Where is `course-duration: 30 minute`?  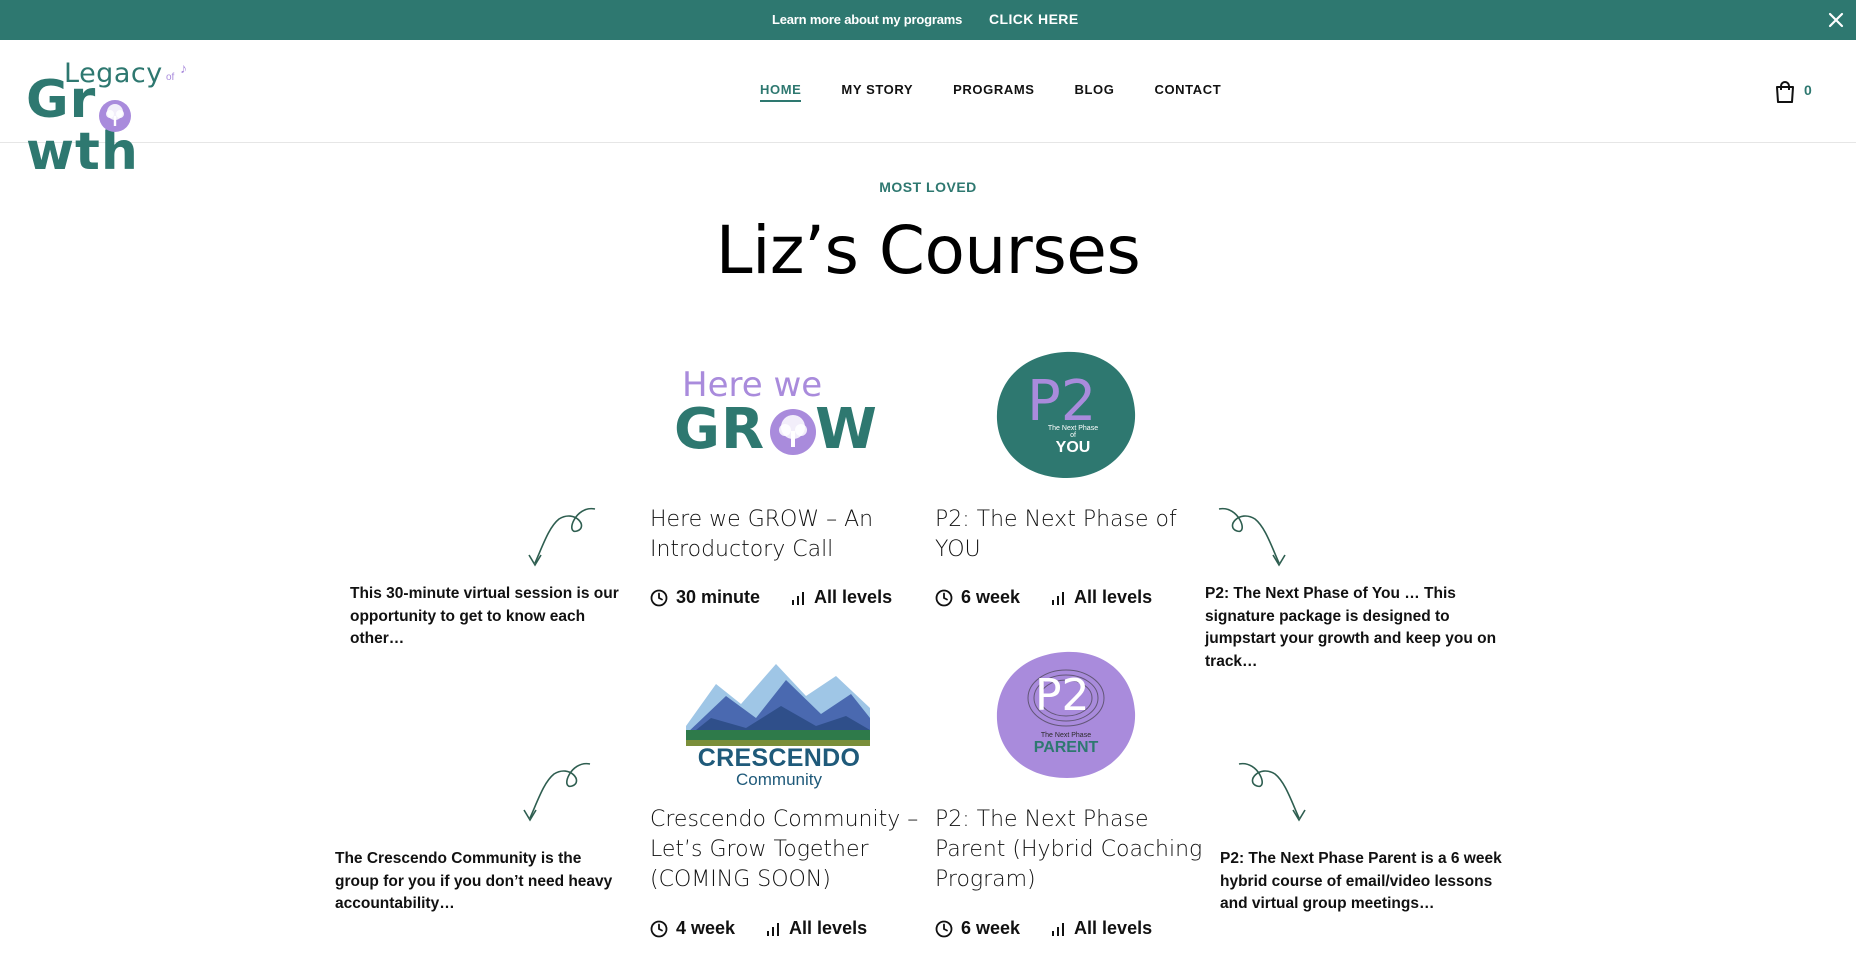
course-duration: 30 minute is located at coordinates (718, 597).